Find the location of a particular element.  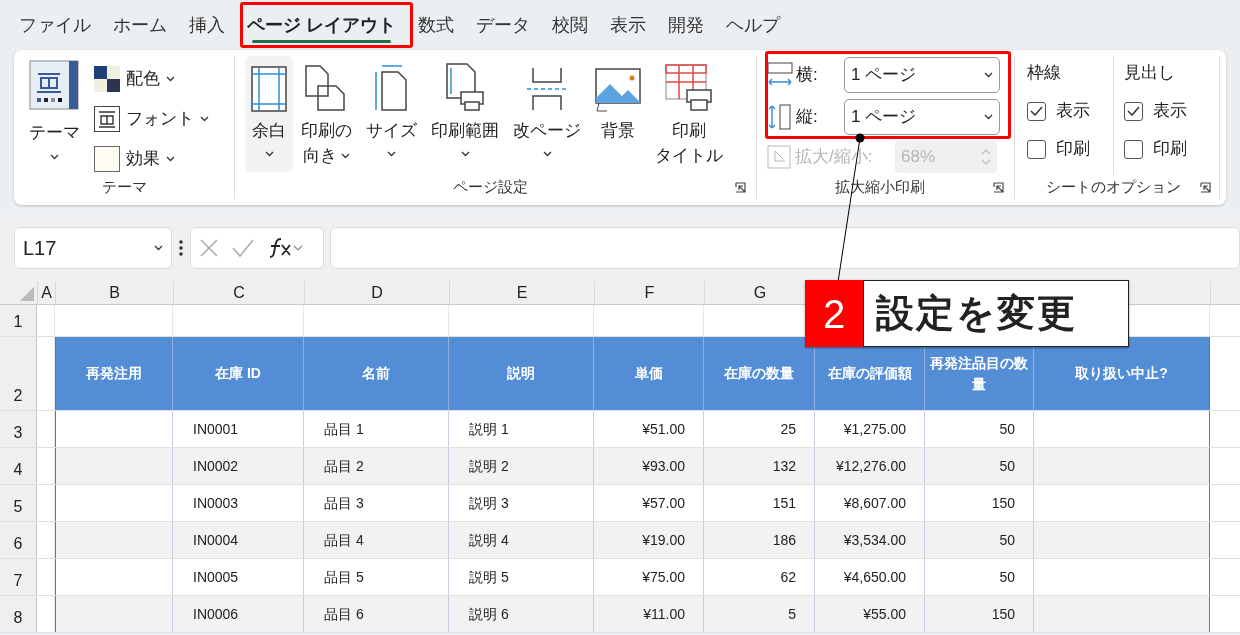

ribbon-tab: ホーム is located at coordinates (140, 25).